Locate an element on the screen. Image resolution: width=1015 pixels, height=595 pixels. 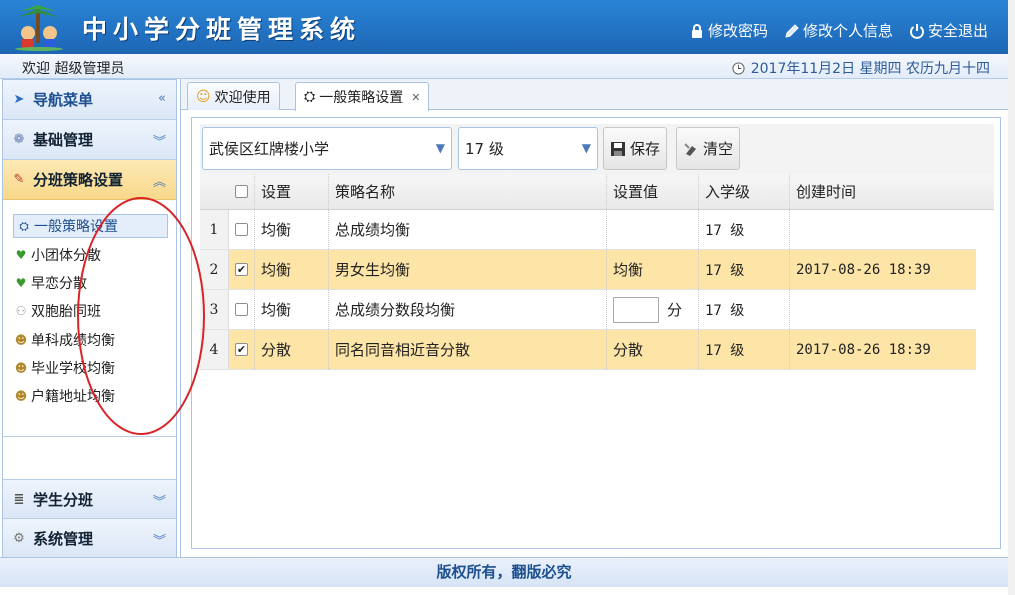
grade-select-value: 17 级 is located at coordinates (484, 149).